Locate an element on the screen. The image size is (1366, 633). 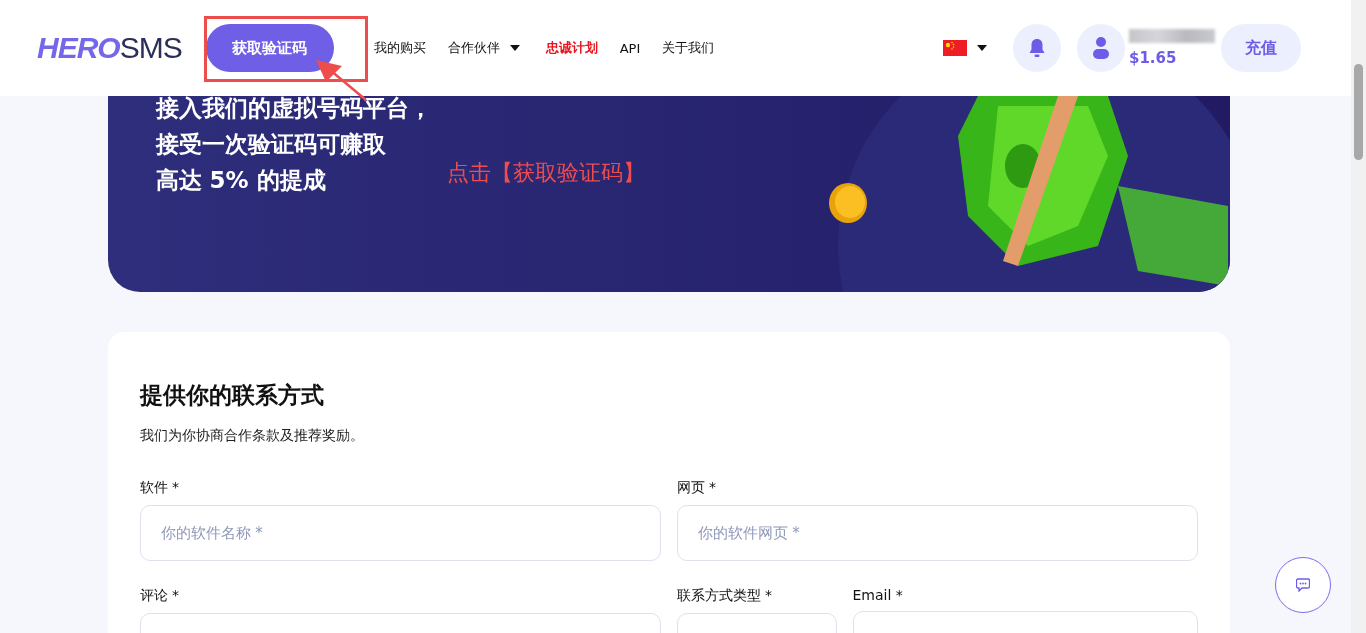
chat-button is located at coordinates (1303, 585).